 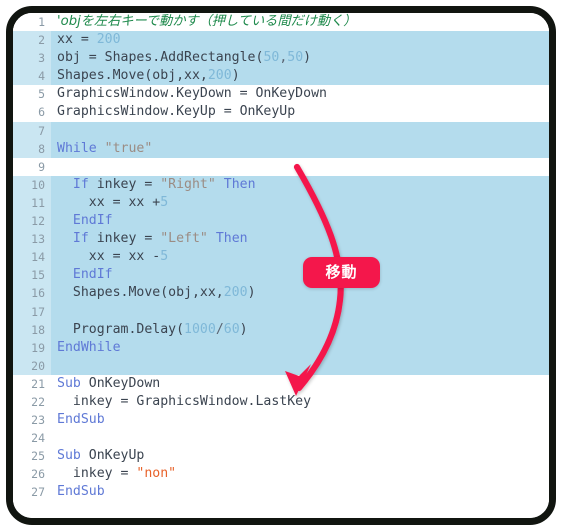 I want to click on code-token-plain: GraphicsWindow.KeyDown = OnKeyDown, so click(x=192, y=94).